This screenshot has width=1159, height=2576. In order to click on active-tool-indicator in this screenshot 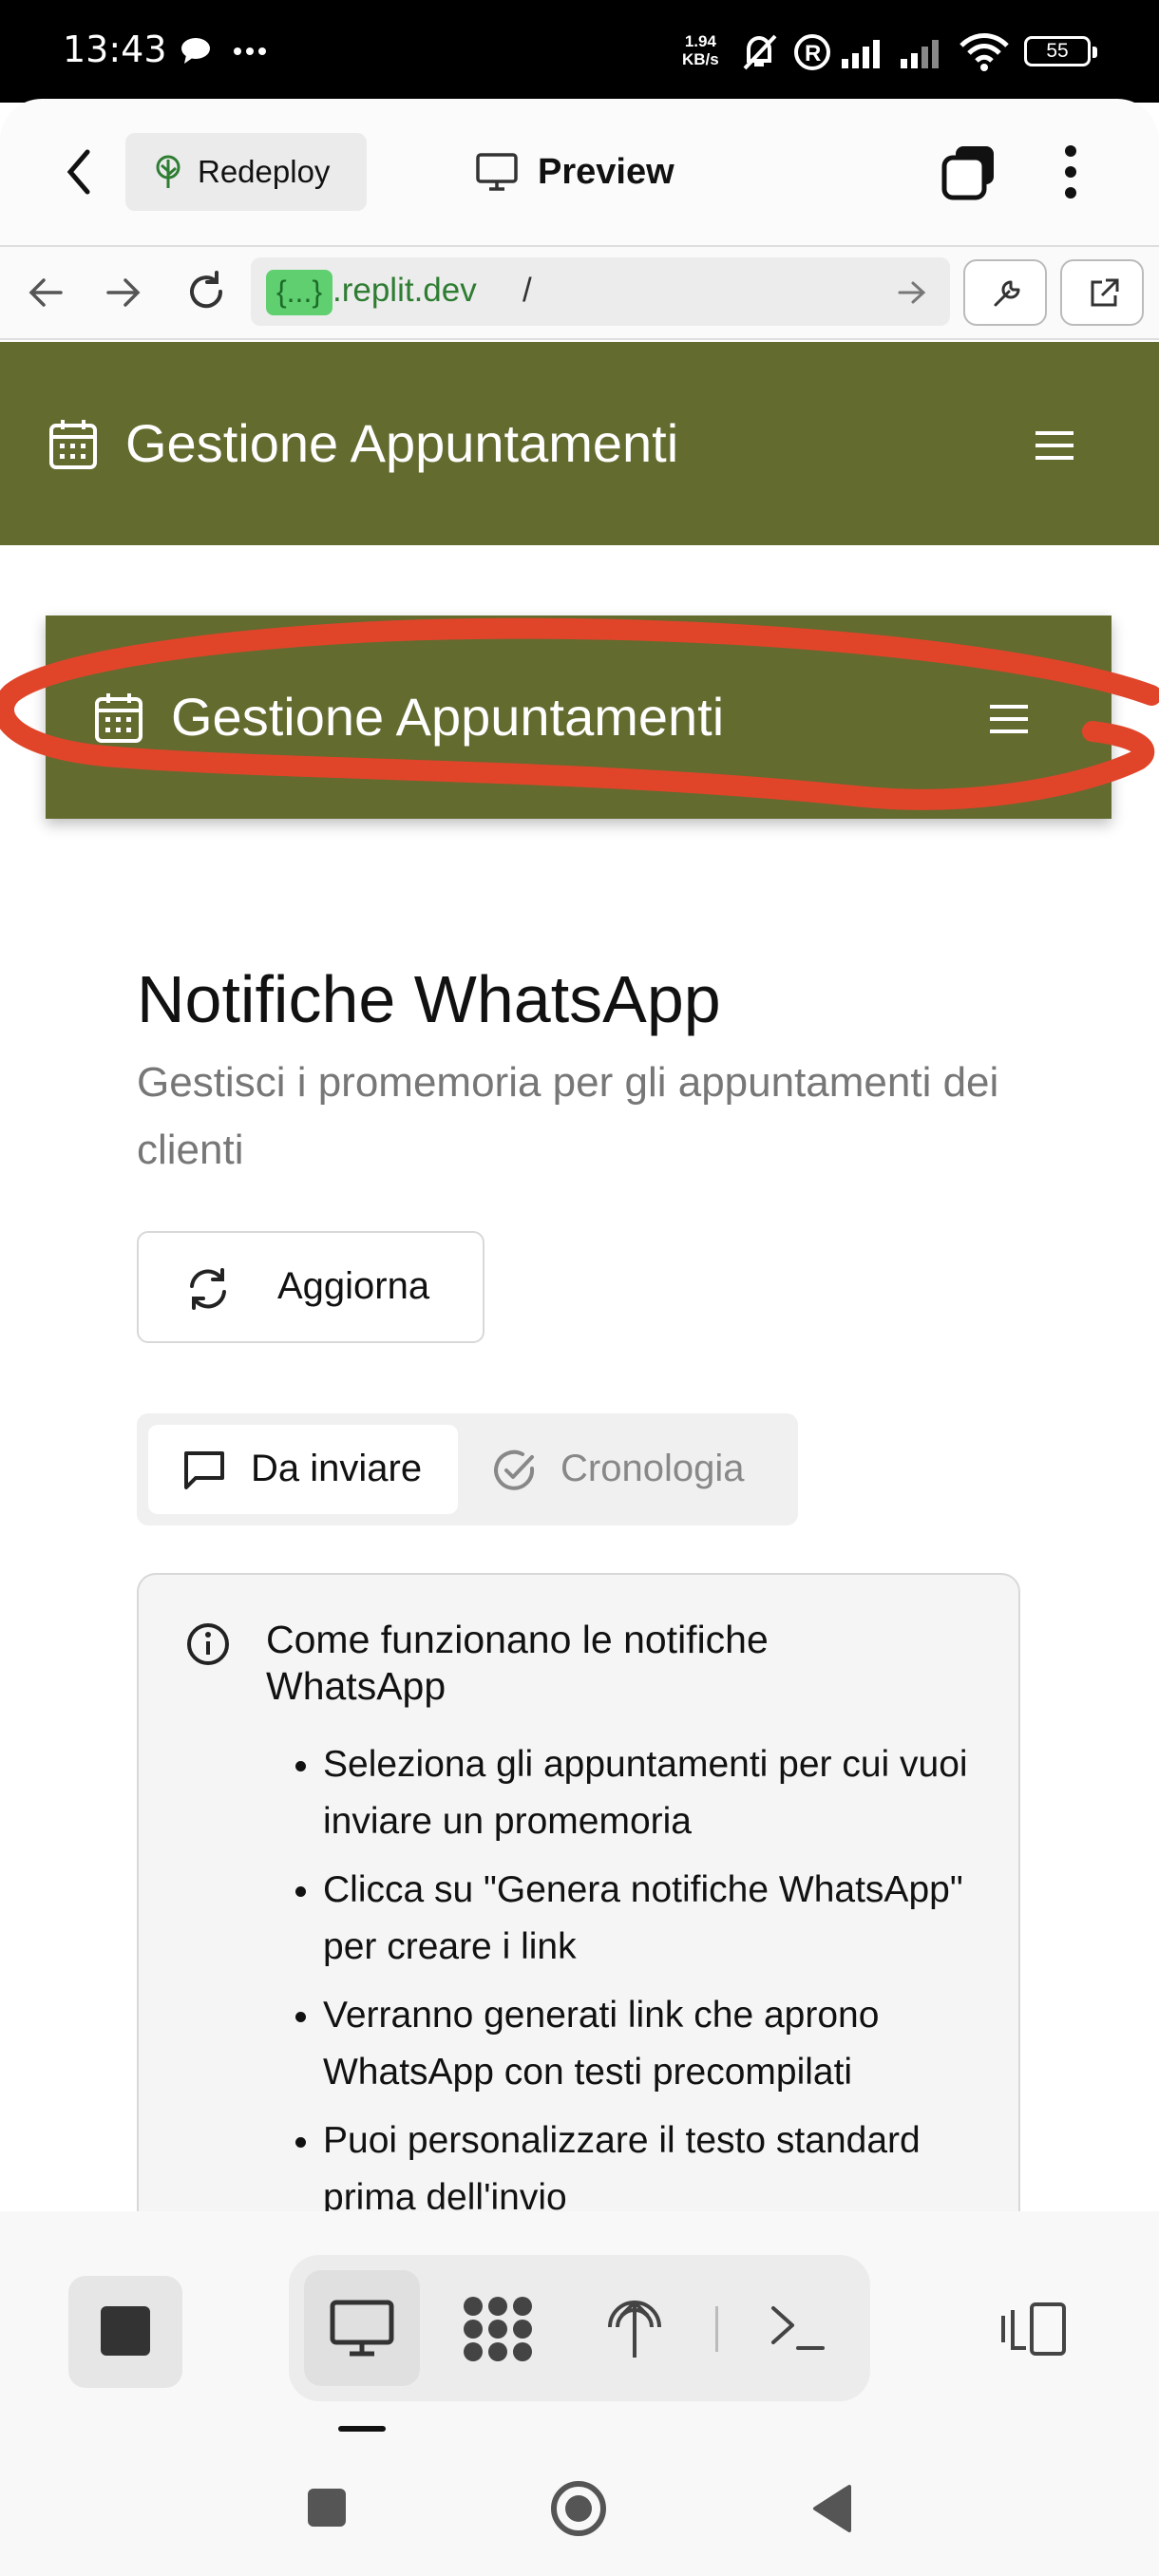, I will do `click(362, 2429)`.